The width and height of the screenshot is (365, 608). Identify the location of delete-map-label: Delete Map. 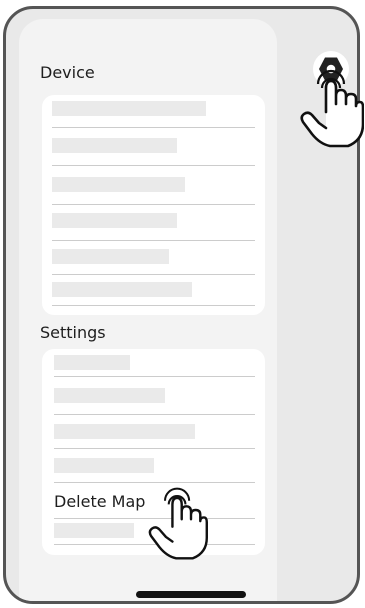
(100, 501).